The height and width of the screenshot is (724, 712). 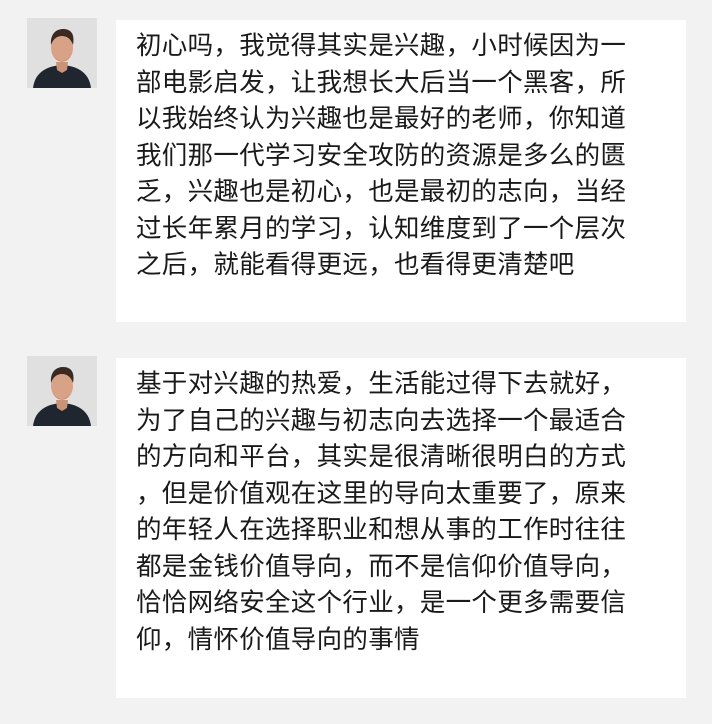 What do you see at coordinates (381, 530) in the screenshot?
I see `message-line: 的年轻人在选择职业和想从事的工作时往往` at bounding box center [381, 530].